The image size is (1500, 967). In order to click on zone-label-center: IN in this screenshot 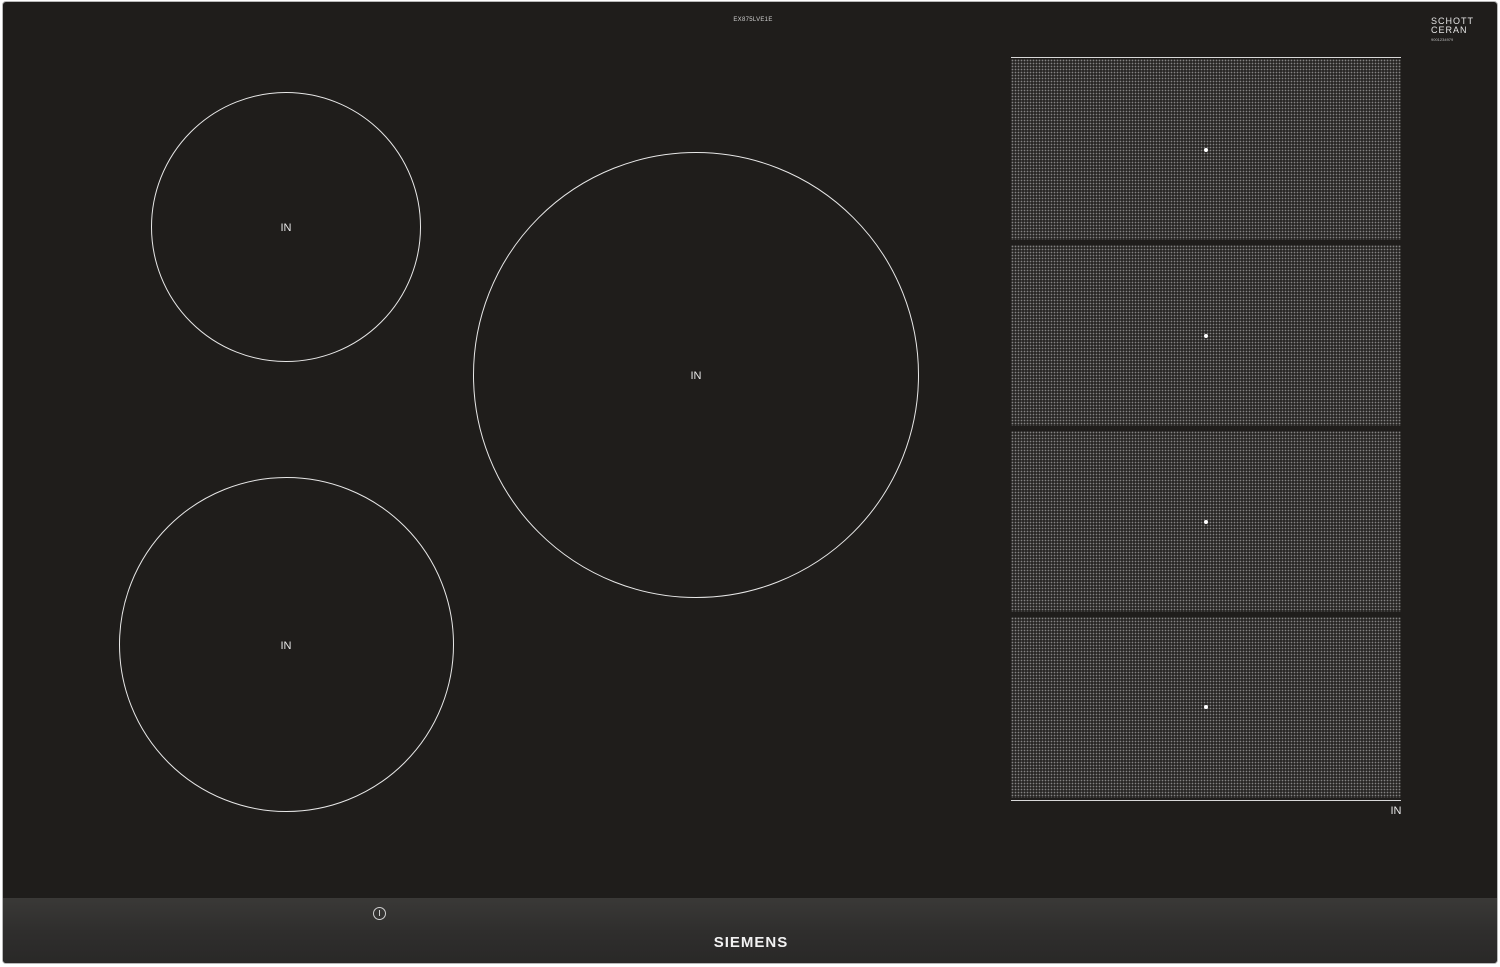, I will do `click(696, 376)`.